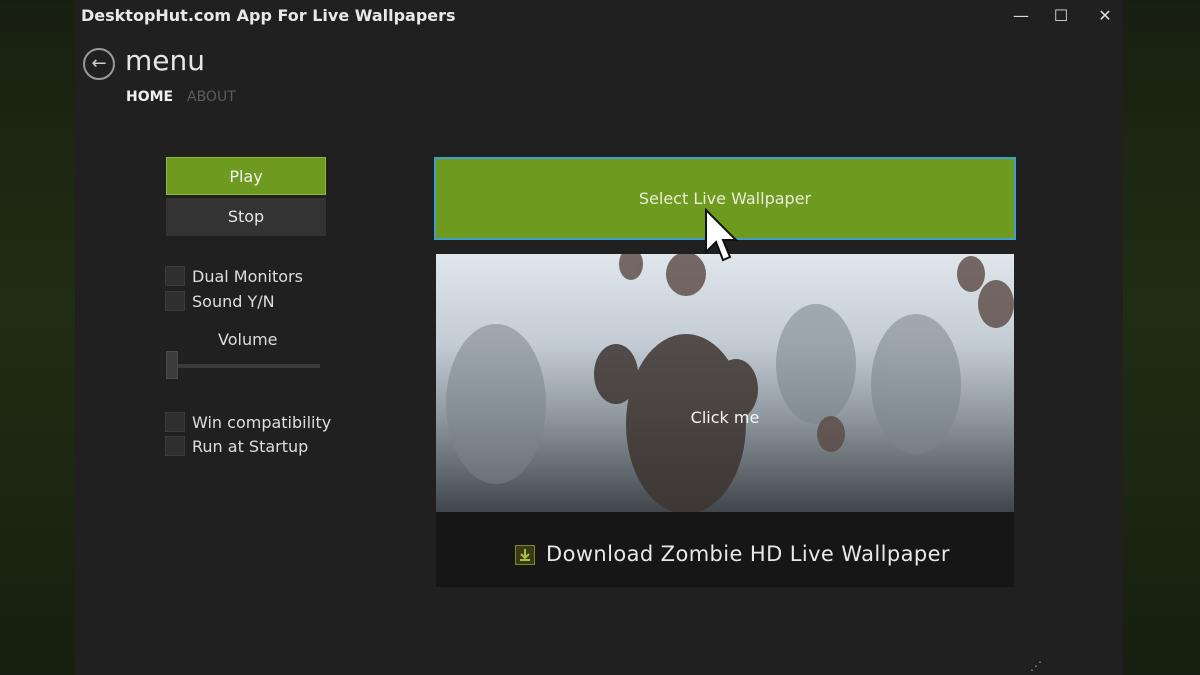 The image size is (1200, 675). I want to click on download-wallpaper-link: Download Zombie HD Live Wallpaper, so click(725, 549).